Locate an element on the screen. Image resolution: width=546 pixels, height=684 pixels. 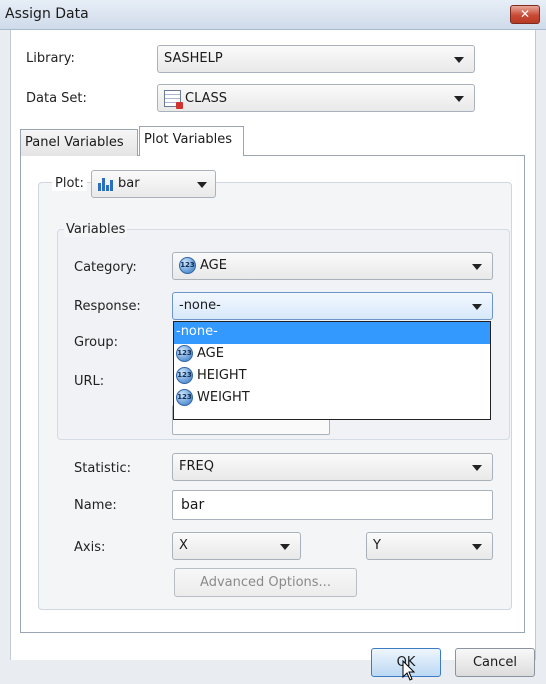
dropdown-option-height: 123 HEIGHT is located at coordinates (332, 377).